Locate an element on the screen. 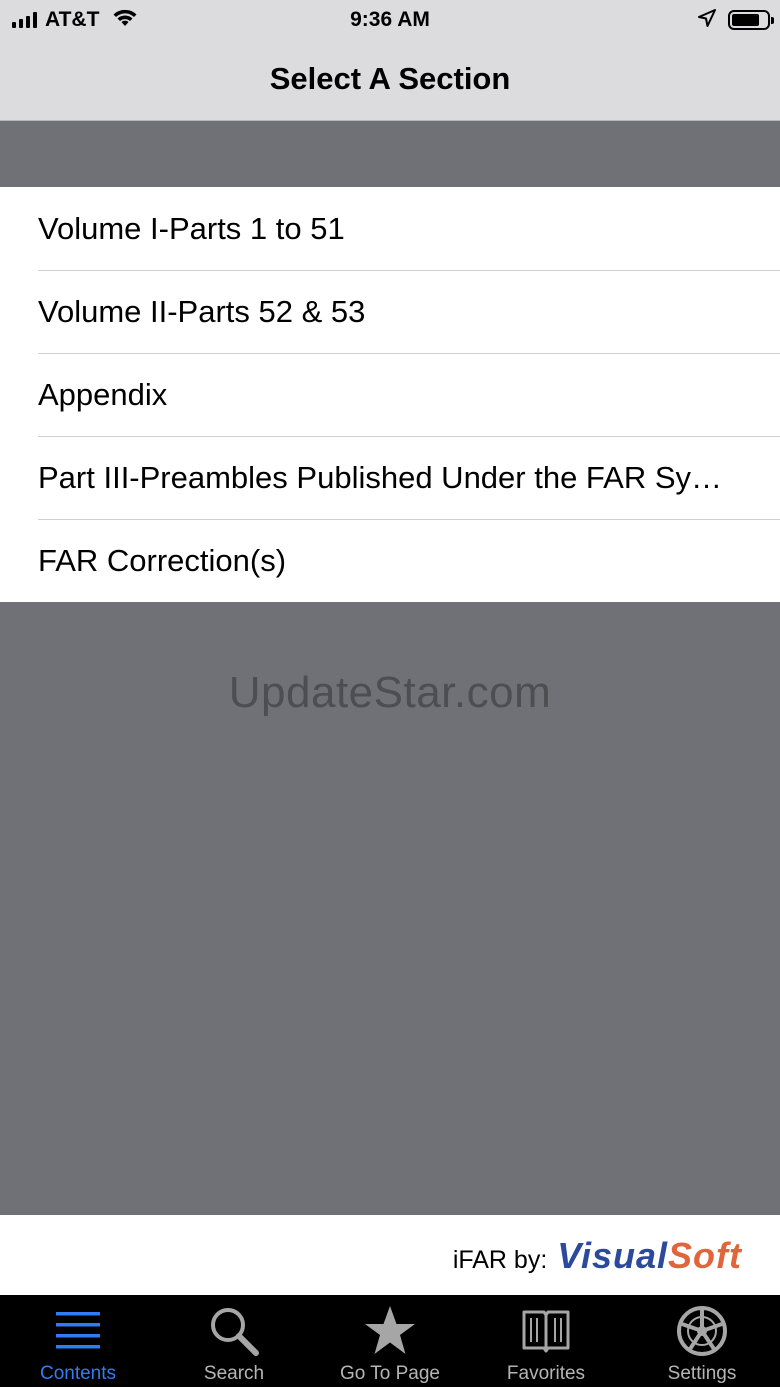 The image size is (780, 1387). location-icon is located at coordinates (707, 20).